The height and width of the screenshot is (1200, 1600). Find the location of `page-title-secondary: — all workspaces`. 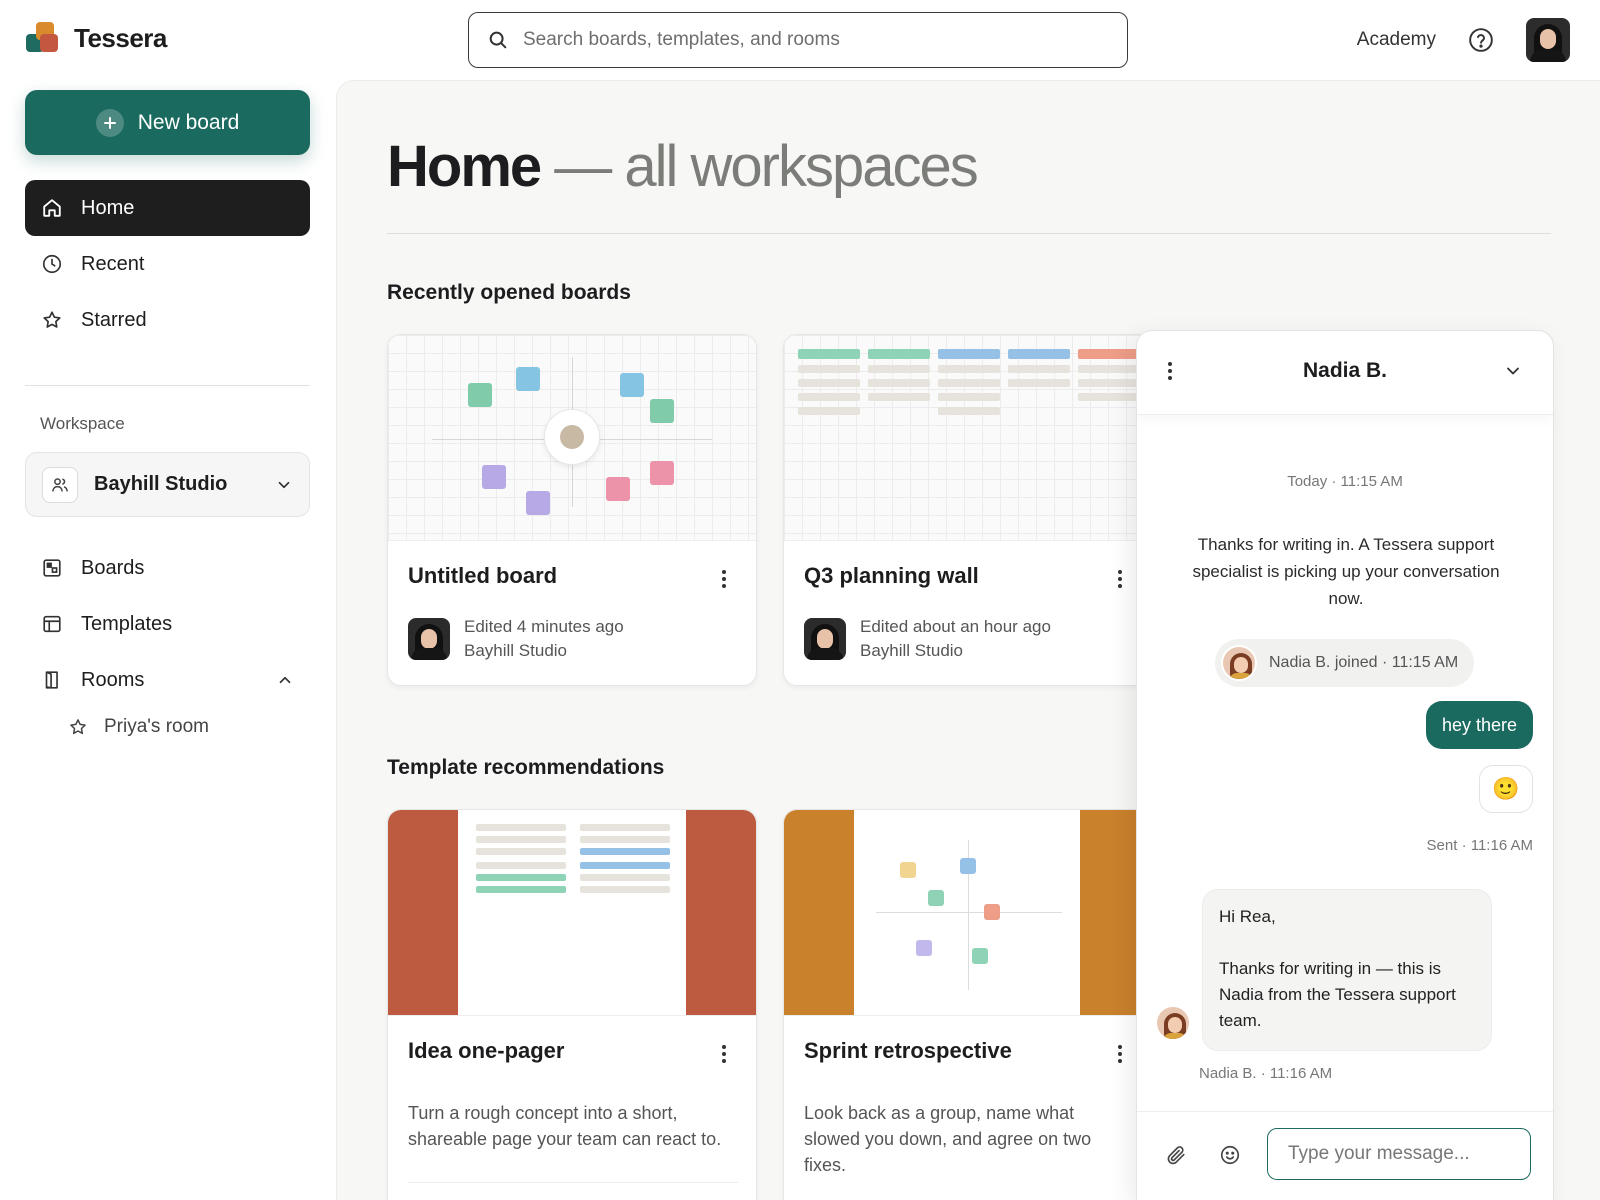

page-title-secondary: — all workspaces is located at coordinates (766, 166).